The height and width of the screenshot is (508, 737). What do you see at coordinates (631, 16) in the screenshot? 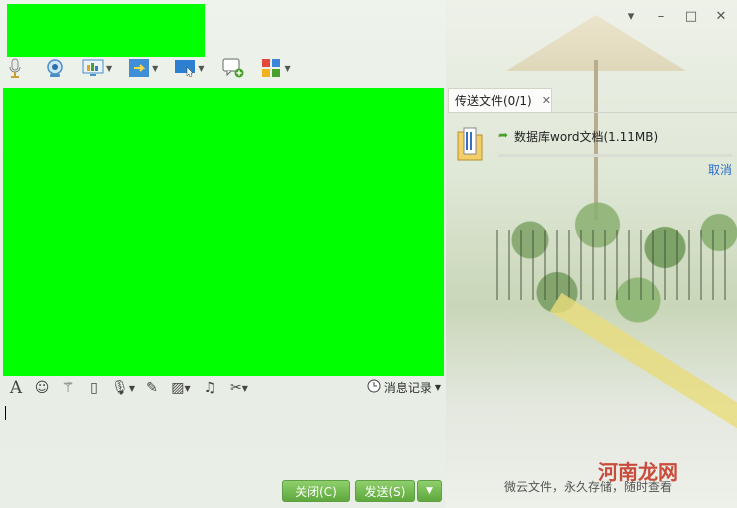
I see `menu-dropdown-icon: ▾` at bounding box center [631, 16].